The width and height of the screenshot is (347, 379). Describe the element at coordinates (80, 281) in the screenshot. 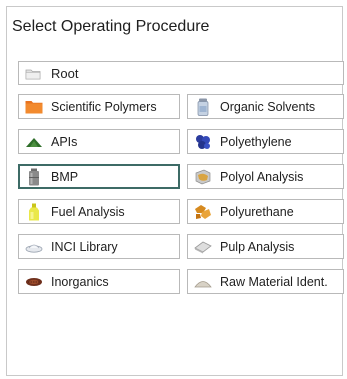

I see `procedure-label: Inorganics` at that location.